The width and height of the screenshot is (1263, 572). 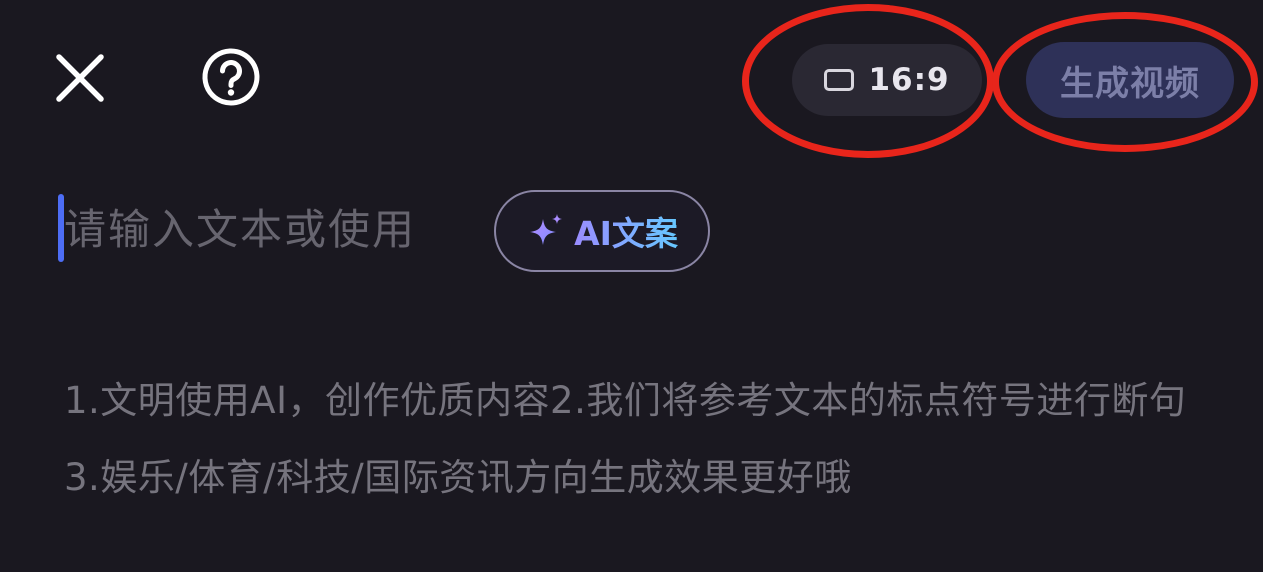 What do you see at coordinates (909, 80) in the screenshot?
I see `aspect-ratio-label: 16:9` at bounding box center [909, 80].